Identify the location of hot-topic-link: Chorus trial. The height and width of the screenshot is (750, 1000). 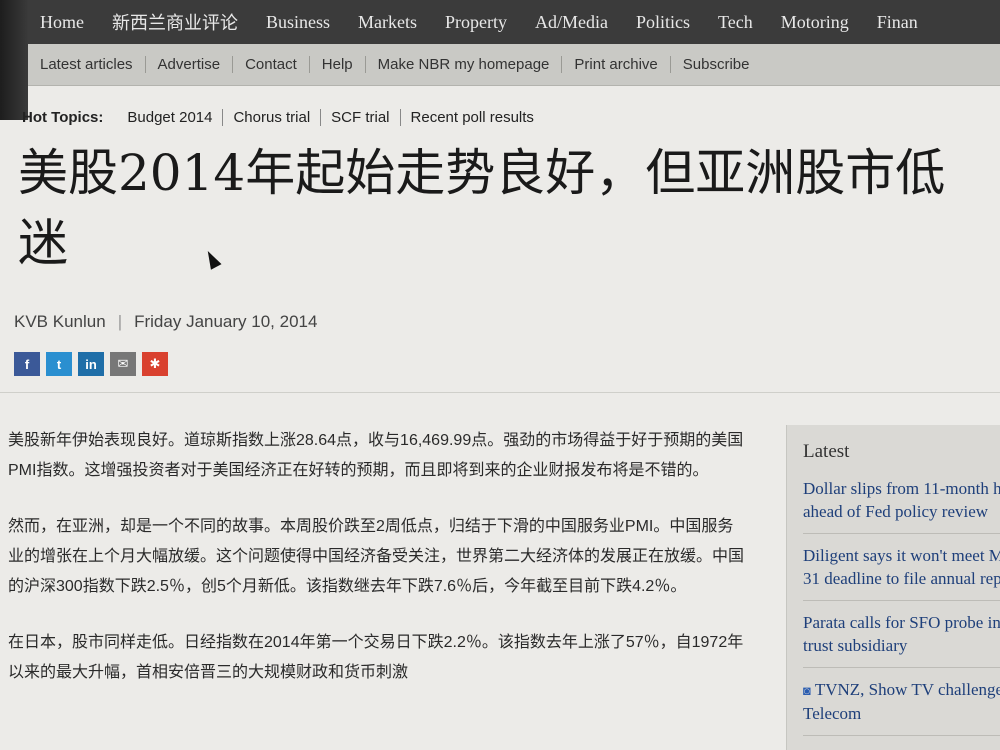
(272, 117).